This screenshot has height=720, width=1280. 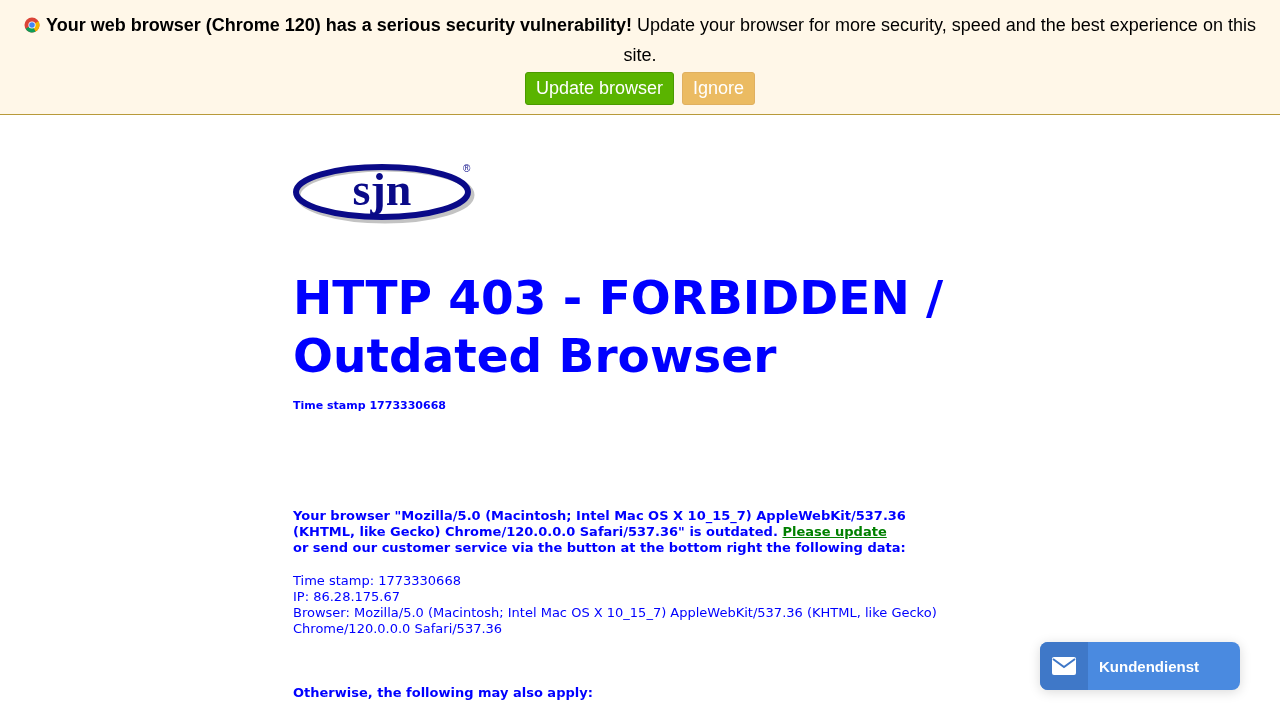 What do you see at coordinates (719, 88) in the screenshot?
I see `ignore-button: Ignore` at bounding box center [719, 88].